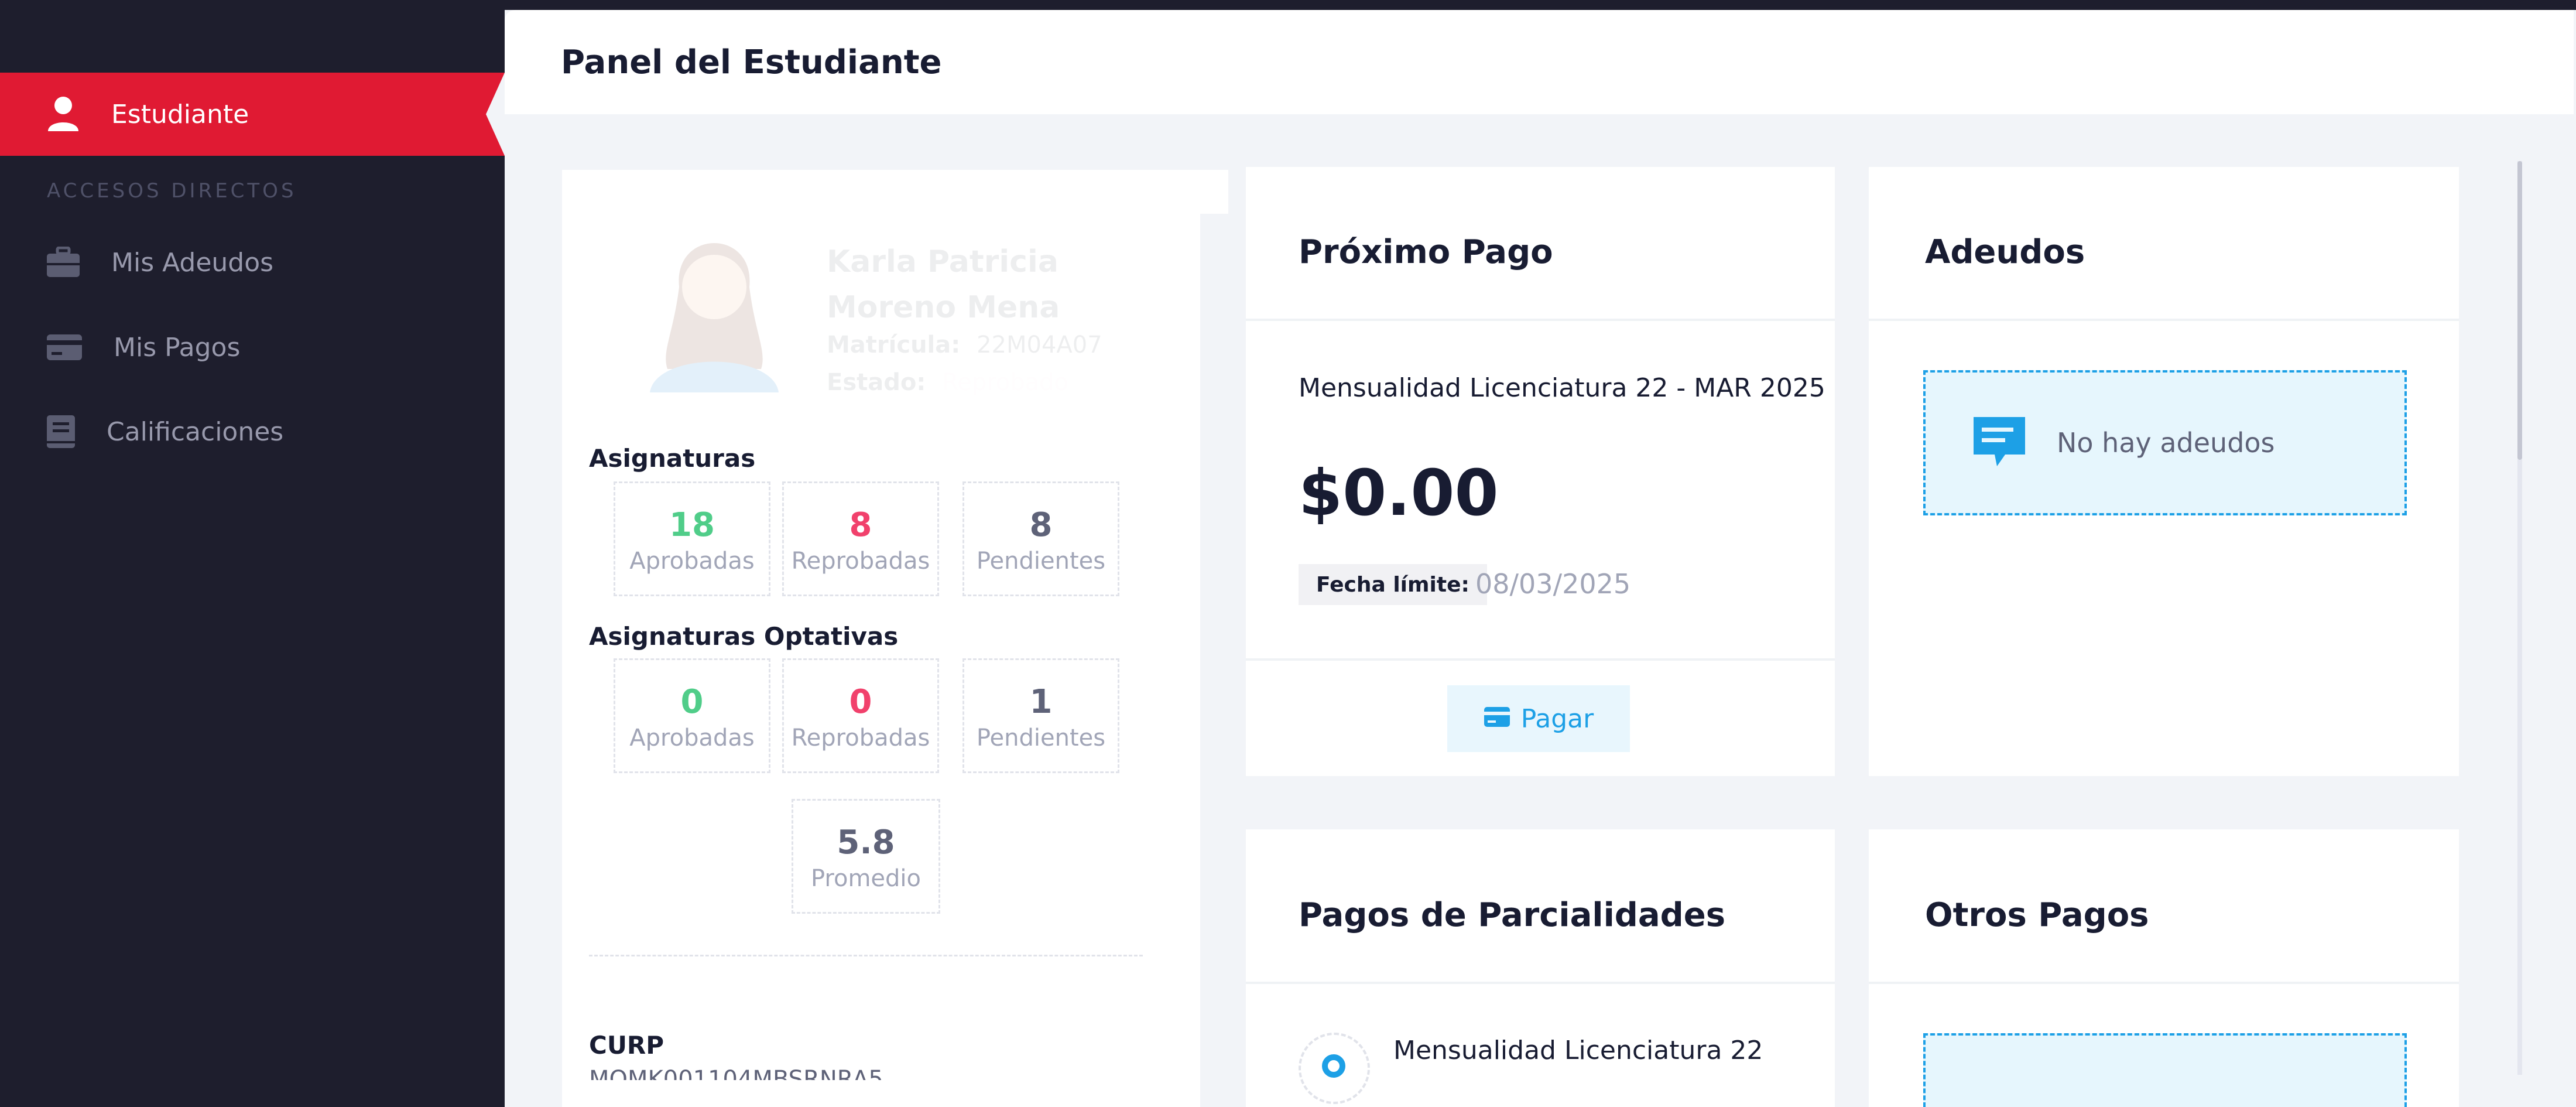 The height and width of the screenshot is (1107, 2576). I want to click on pay-button: Pagar, so click(1538, 719).